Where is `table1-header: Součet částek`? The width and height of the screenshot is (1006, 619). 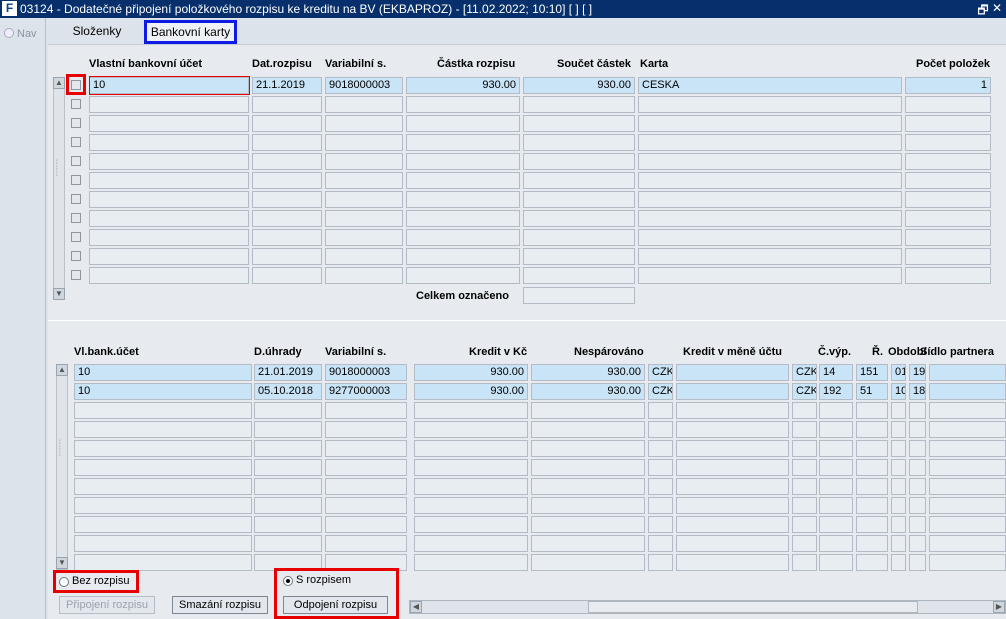
table1-header: Součet částek is located at coordinates (594, 64).